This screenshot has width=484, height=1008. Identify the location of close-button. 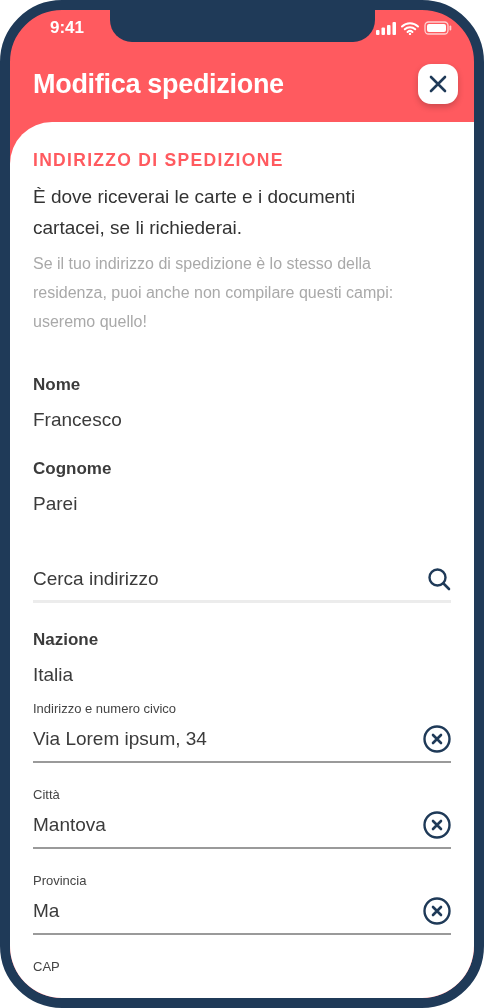
(438, 84).